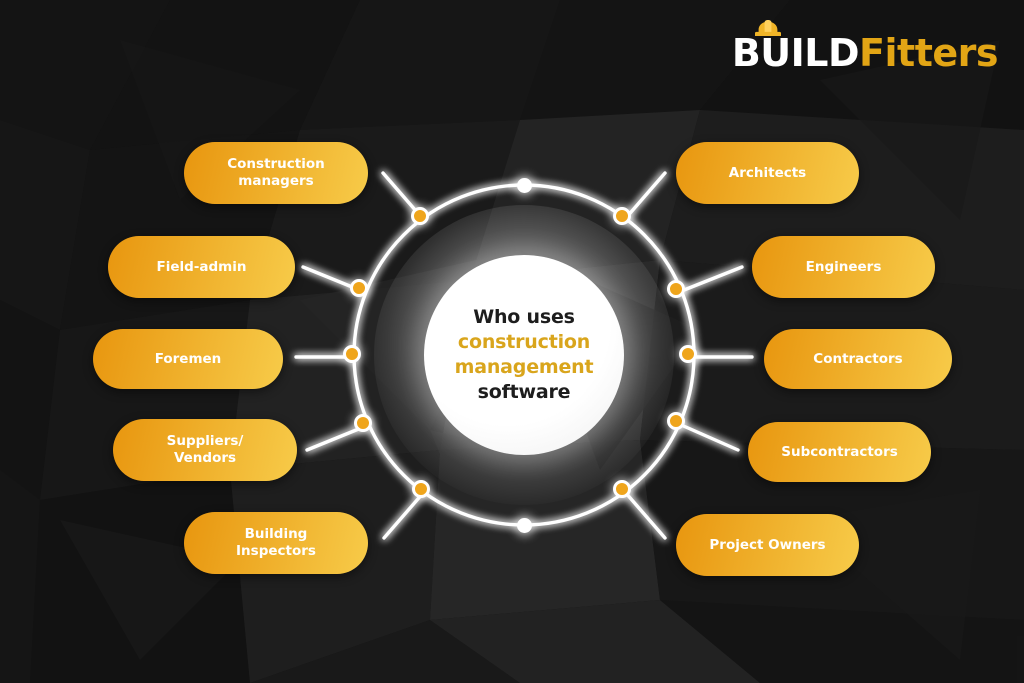  I want to click on pill-project-owners: Project Owners, so click(767, 545).